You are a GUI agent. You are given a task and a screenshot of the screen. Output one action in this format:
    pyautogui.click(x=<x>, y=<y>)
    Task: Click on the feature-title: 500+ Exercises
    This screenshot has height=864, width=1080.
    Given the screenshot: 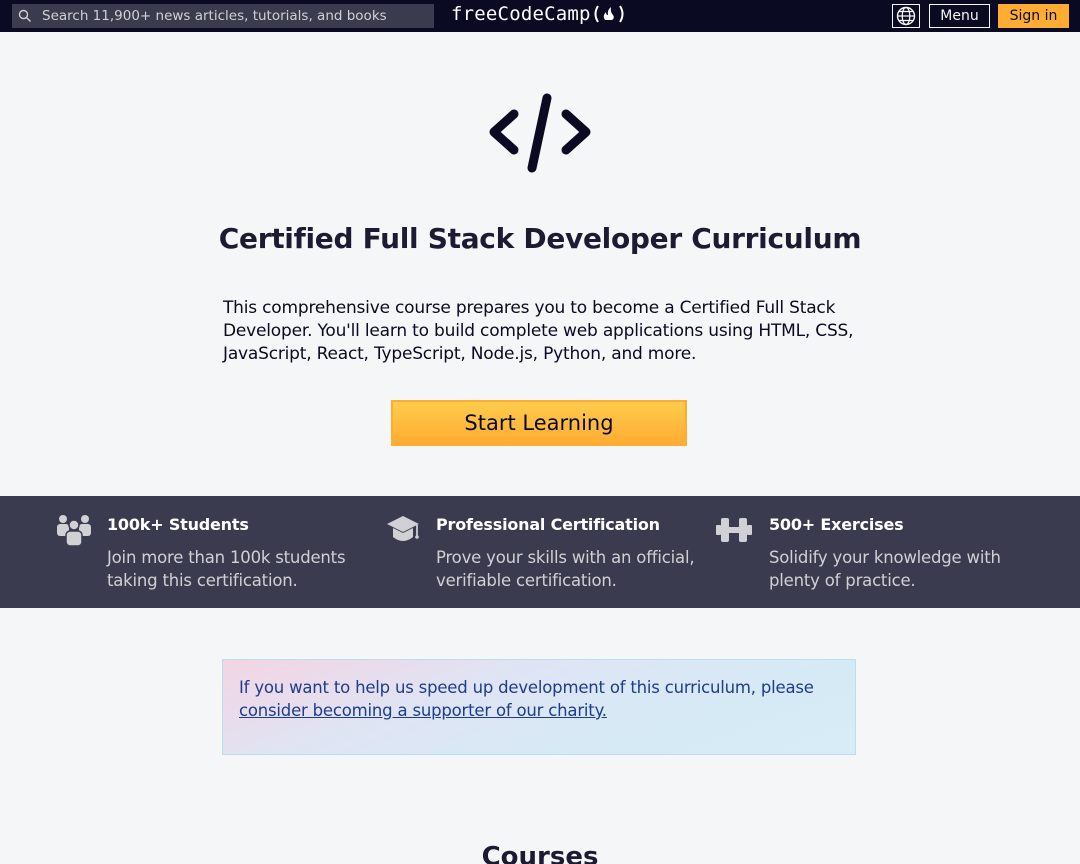 What is the action you would take?
    pyautogui.click(x=836, y=524)
    